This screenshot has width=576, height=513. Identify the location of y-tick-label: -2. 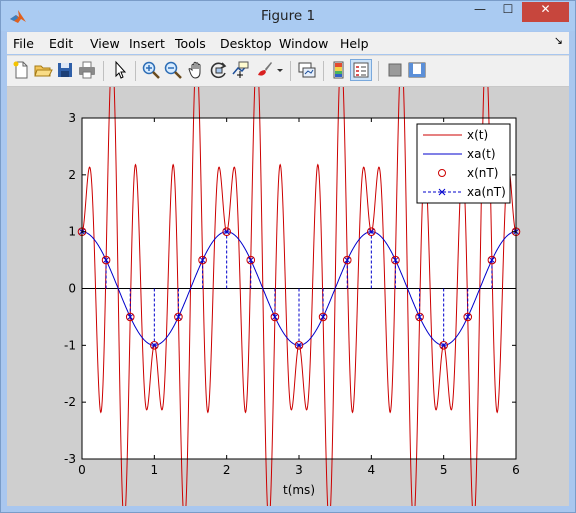
(70, 402).